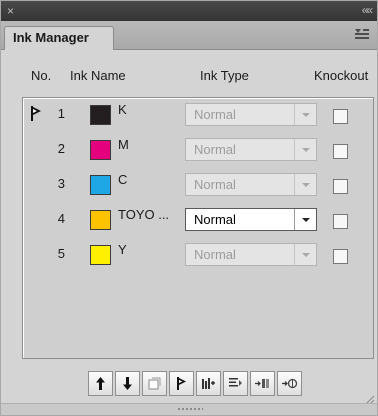 Image resolution: width=378 pixels, height=416 pixels. I want to click on ink-row: 1 K Normal, so click(198, 115).